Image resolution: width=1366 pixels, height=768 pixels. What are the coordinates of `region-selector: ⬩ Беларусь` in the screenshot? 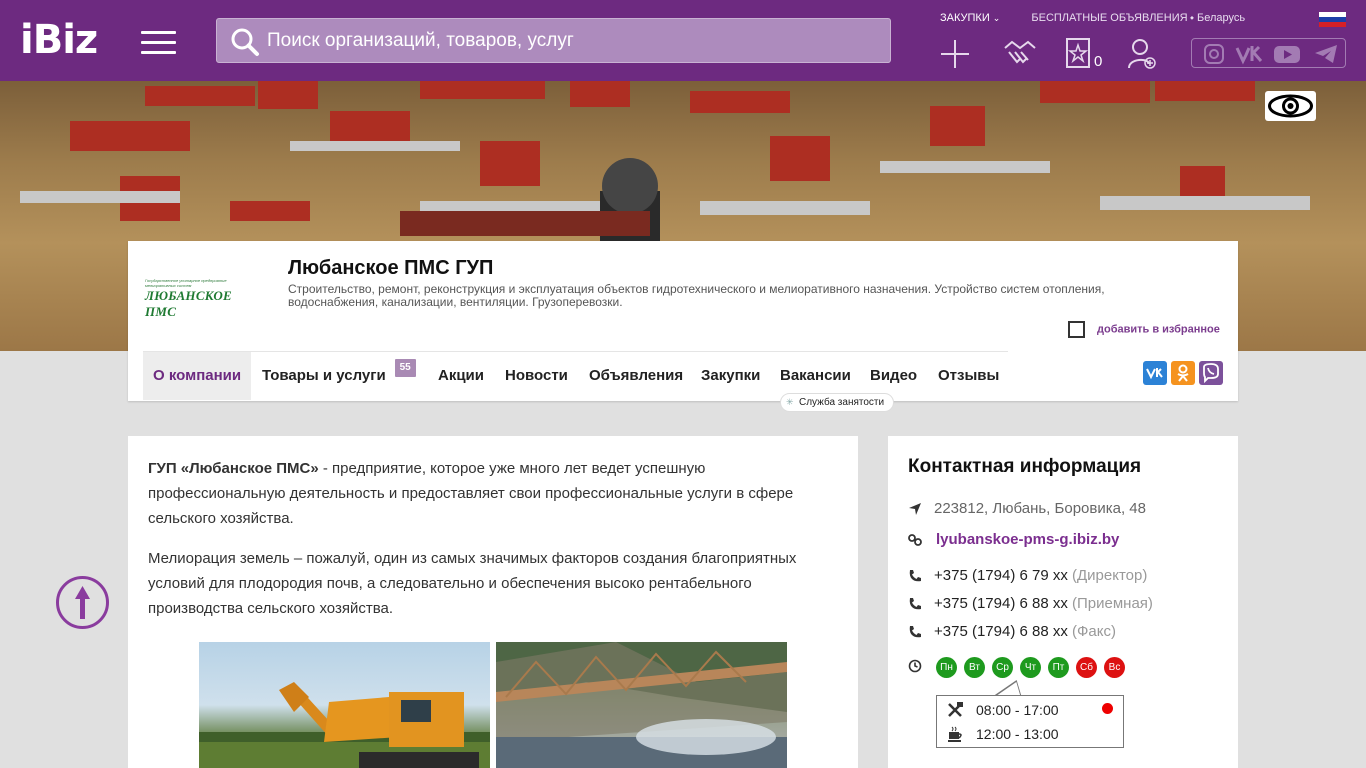 It's located at (1217, 18).